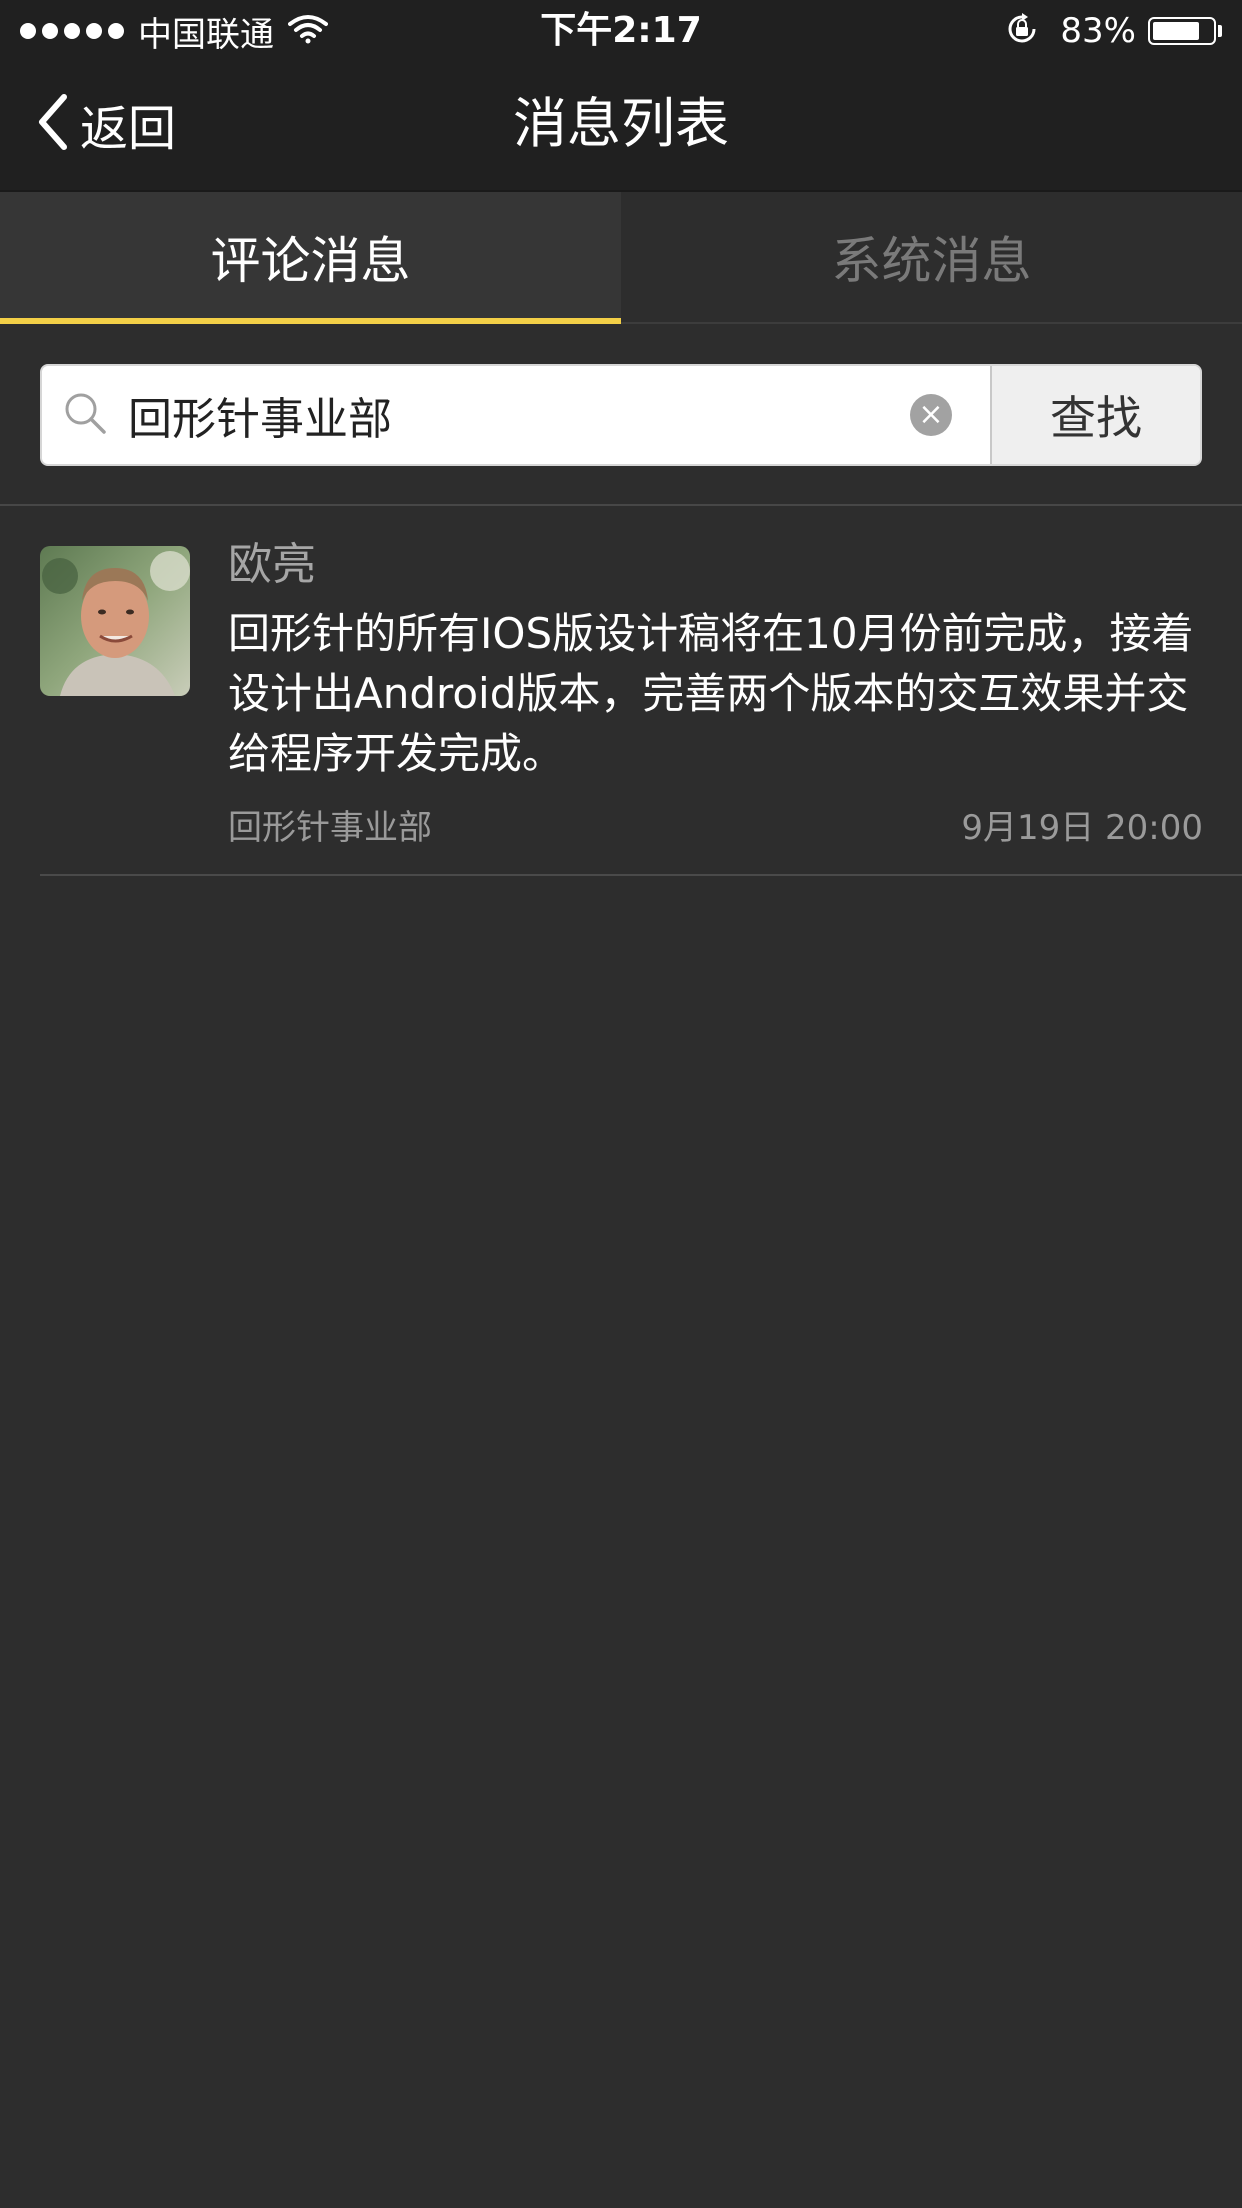 The height and width of the screenshot is (2208, 1242). I want to click on search-box: × 查找, so click(621, 415).